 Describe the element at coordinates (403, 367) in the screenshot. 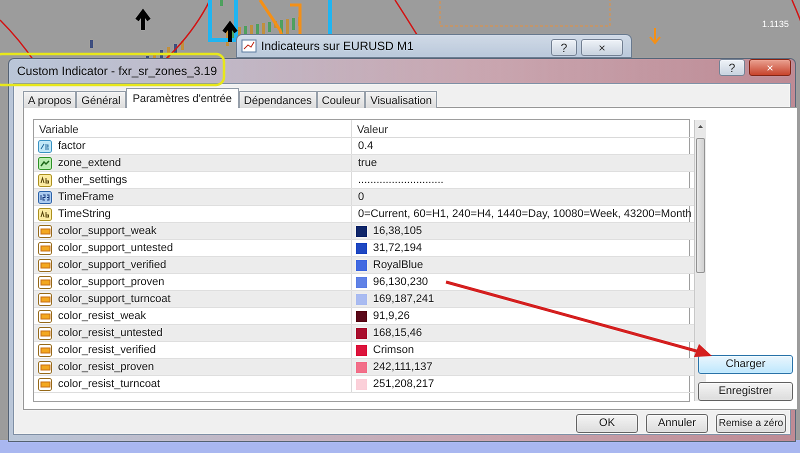

I see `parameter-value: 242,111,137` at that location.